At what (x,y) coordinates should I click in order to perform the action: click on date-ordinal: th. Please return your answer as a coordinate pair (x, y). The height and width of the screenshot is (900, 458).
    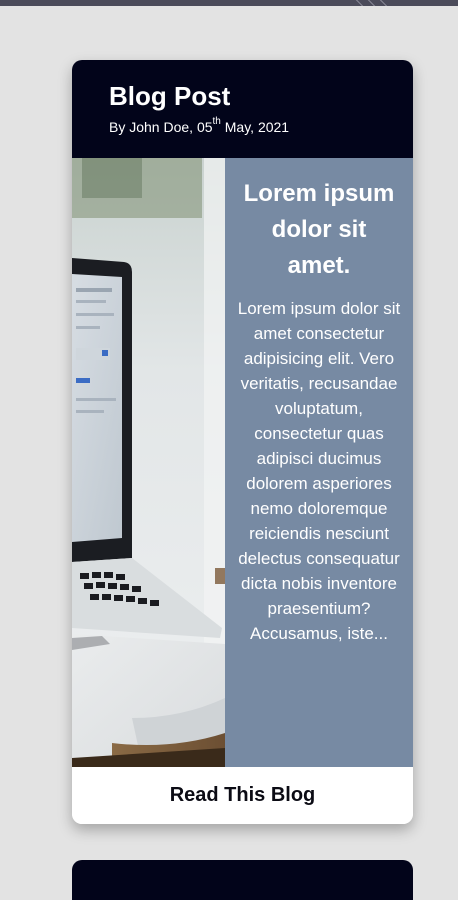
    Looking at the image, I should click on (216, 122).